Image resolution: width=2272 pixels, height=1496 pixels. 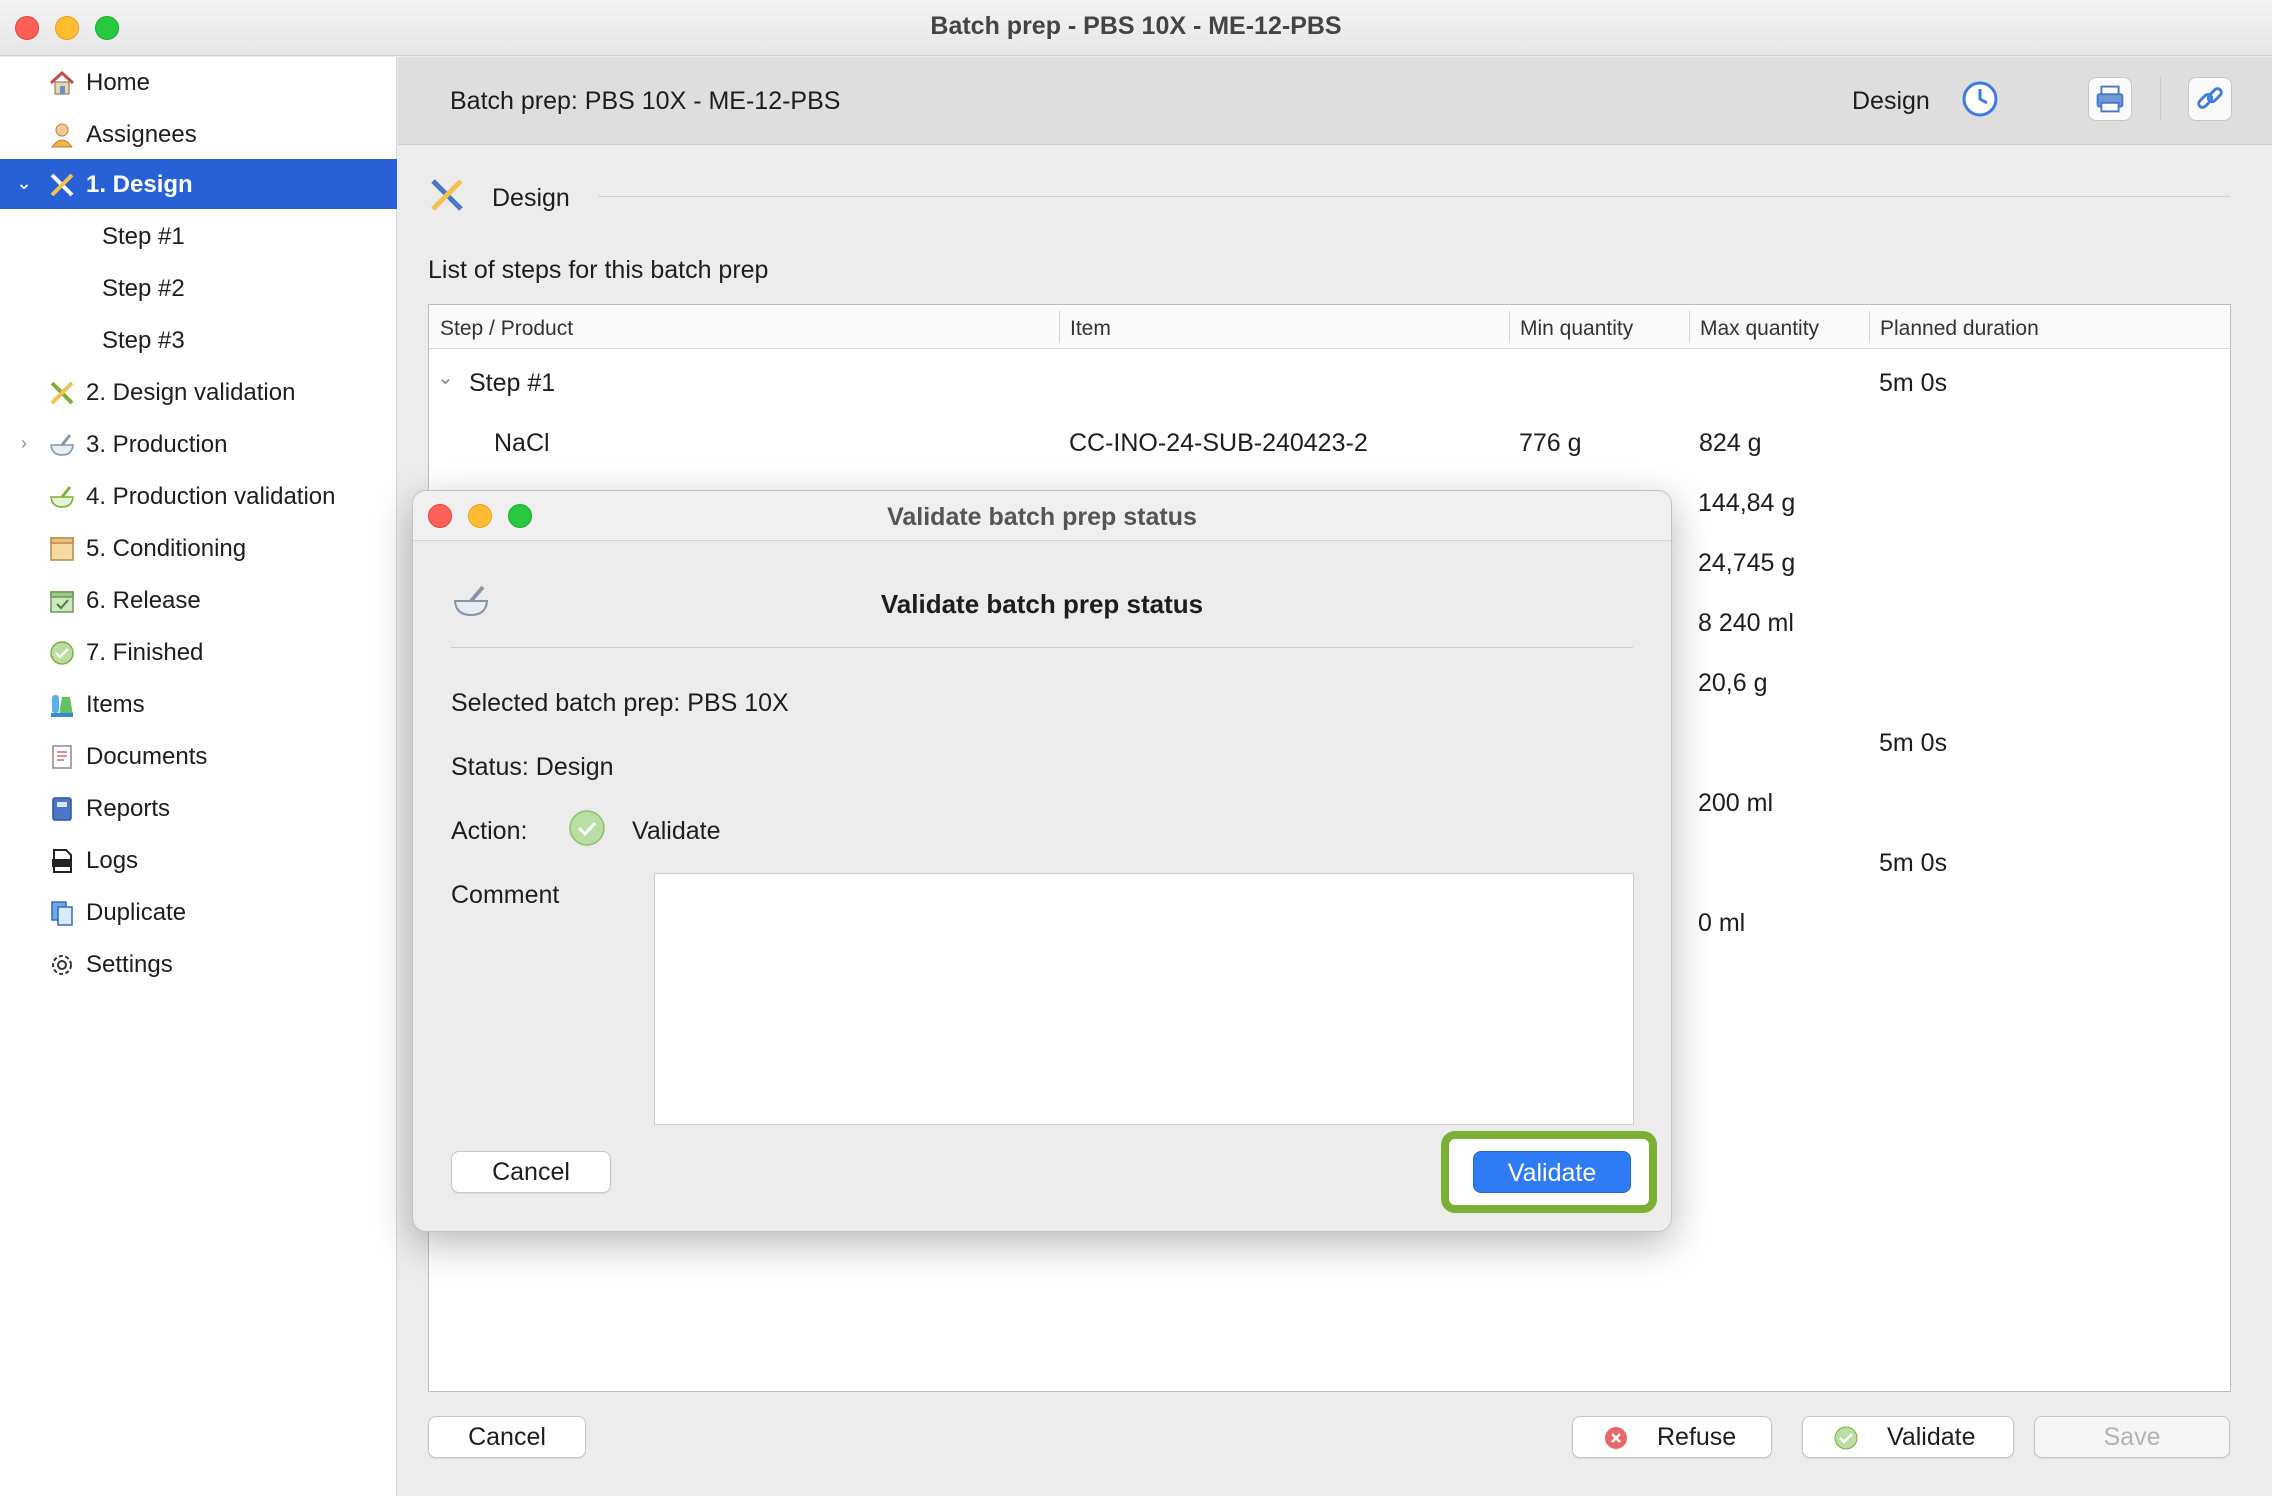 I want to click on sidebar-item-label: 6. Release, so click(x=143, y=600).